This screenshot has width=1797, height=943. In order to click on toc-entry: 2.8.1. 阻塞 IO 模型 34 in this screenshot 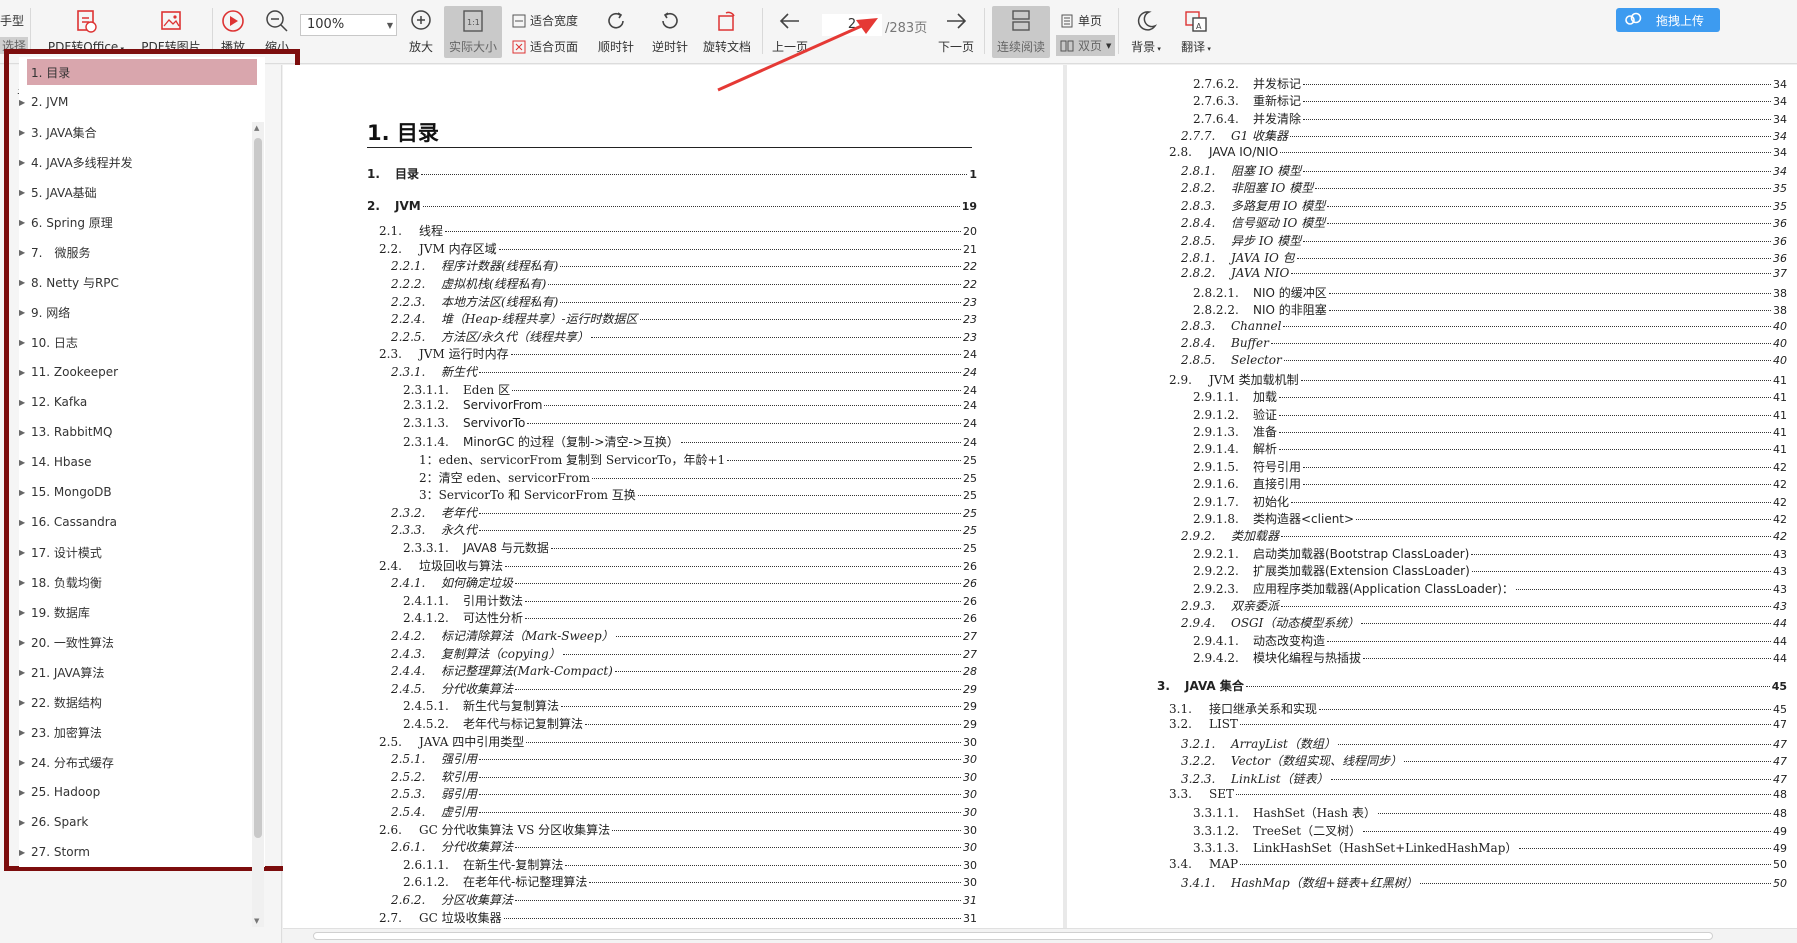, I will do `click(1484, 170)`.